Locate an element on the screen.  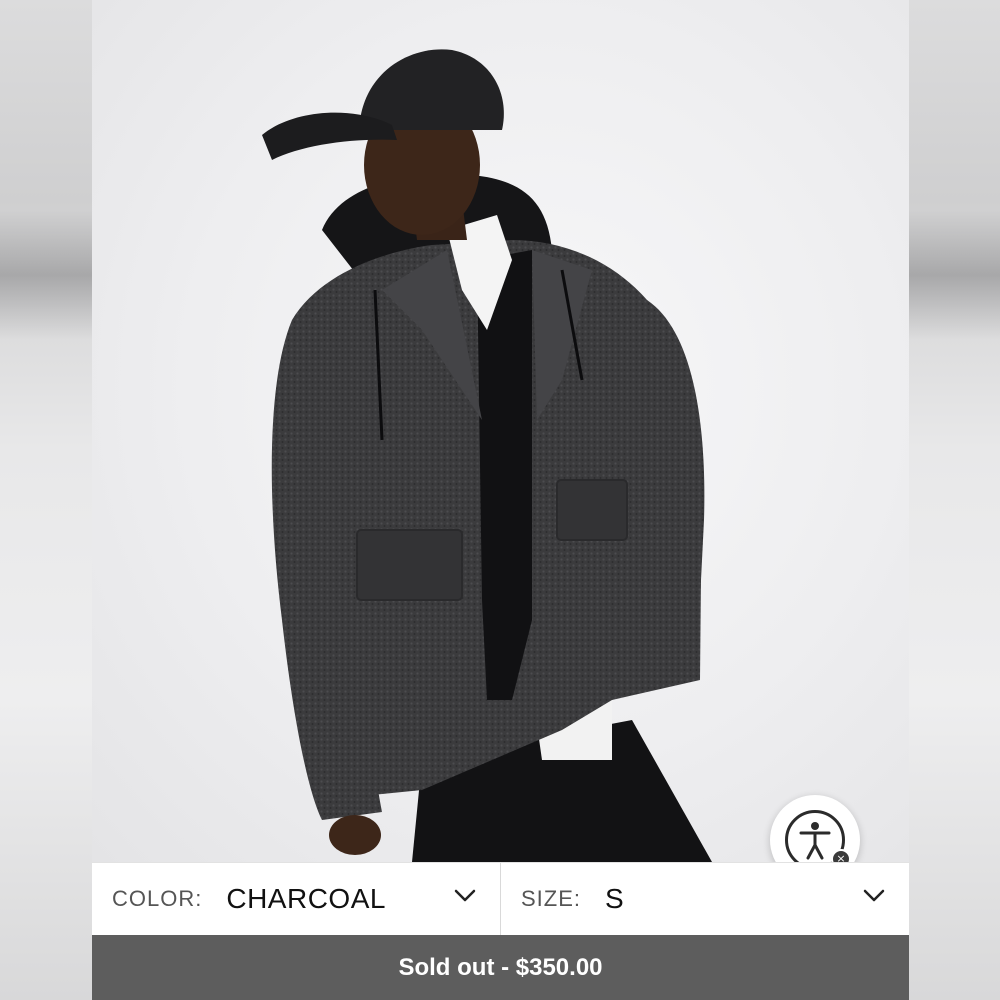
sold-out-price-button: Sold out - $350.00 is located at coordinates (500, 967).